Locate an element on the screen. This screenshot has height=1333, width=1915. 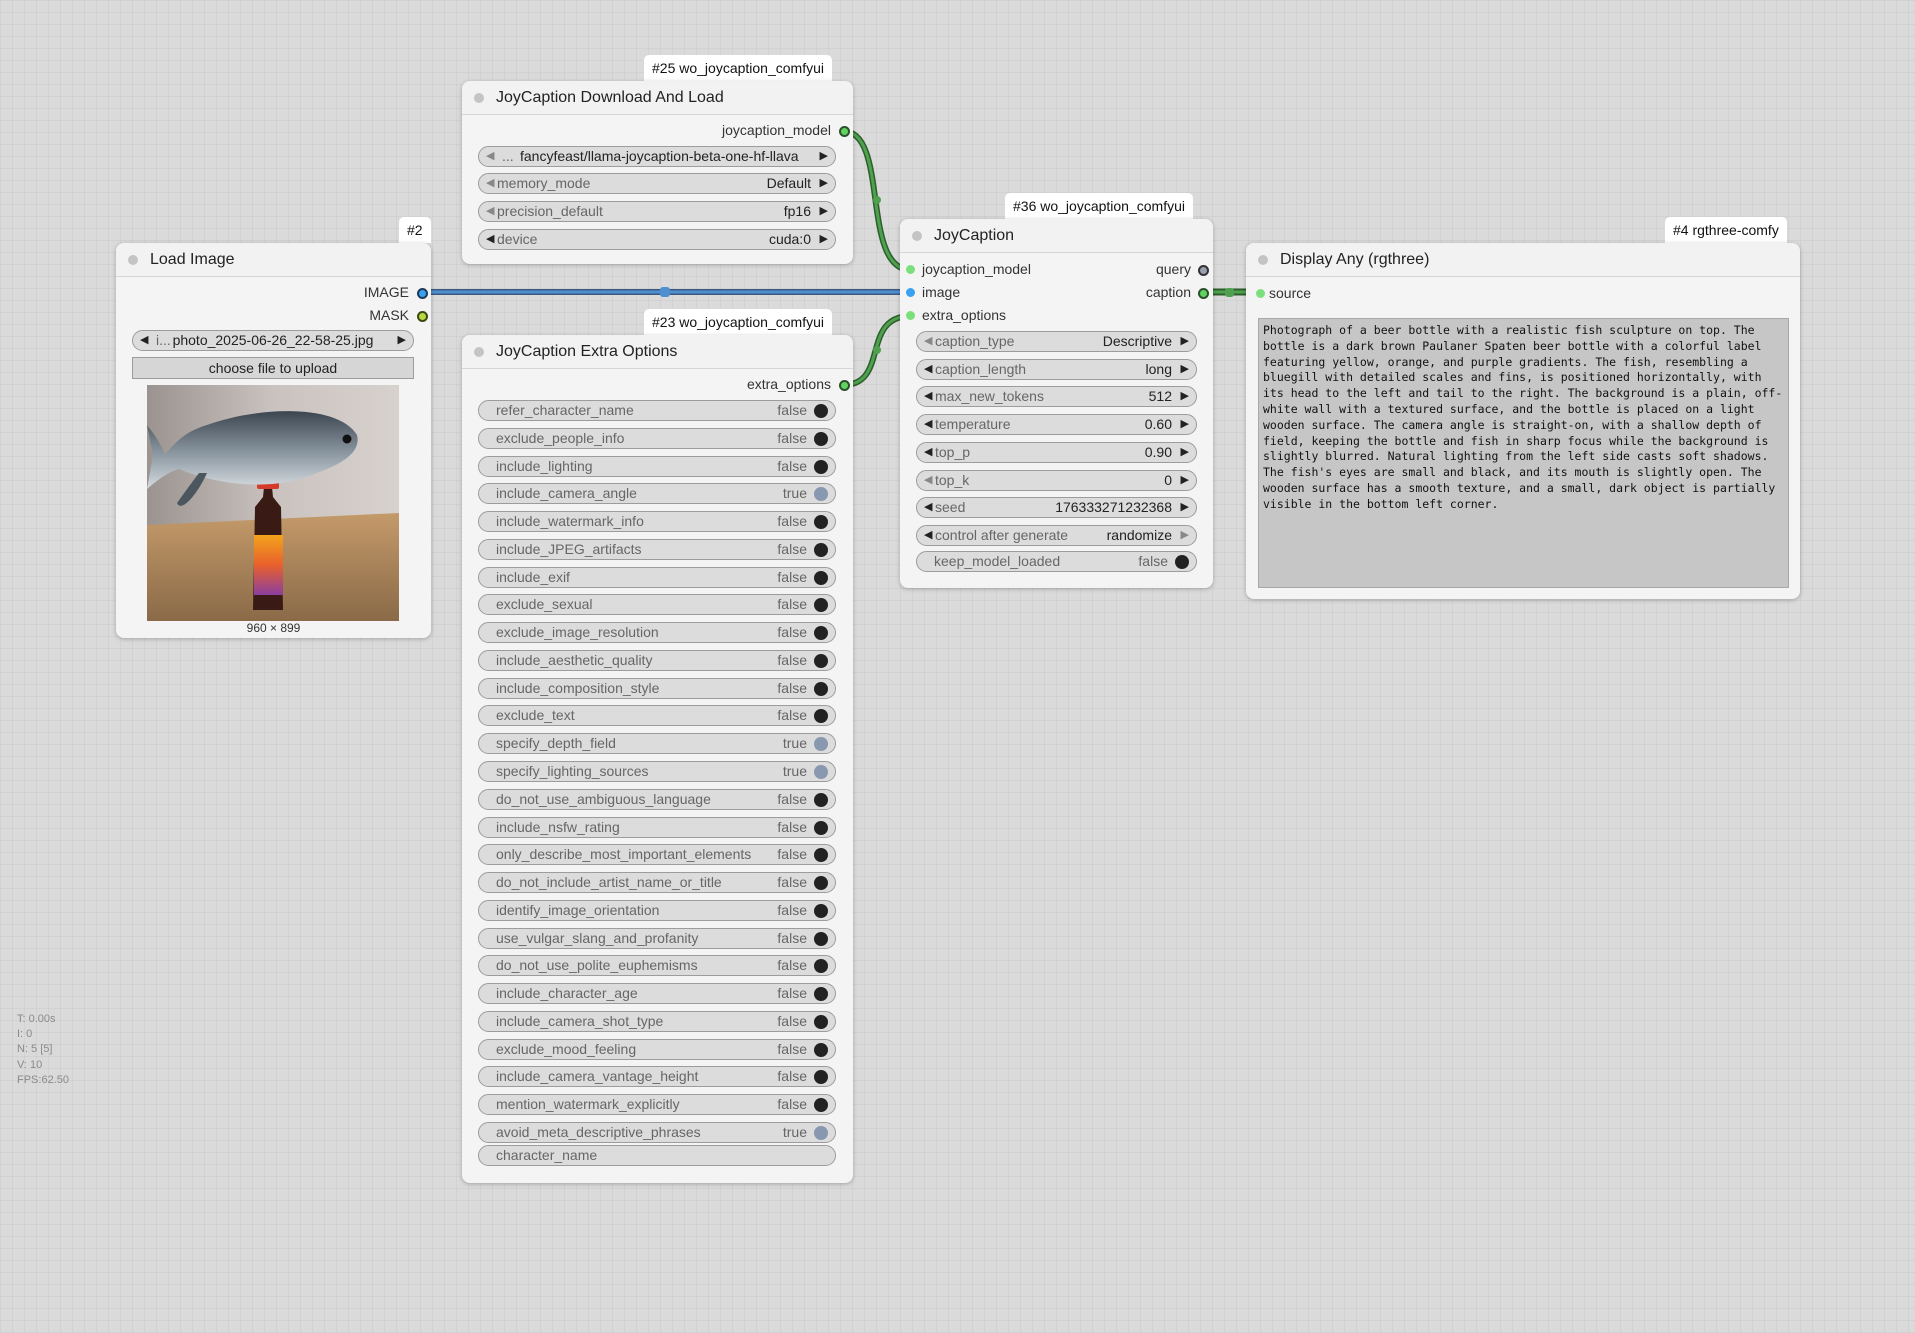
output-query-slot is located at coordinates (1203, 270).